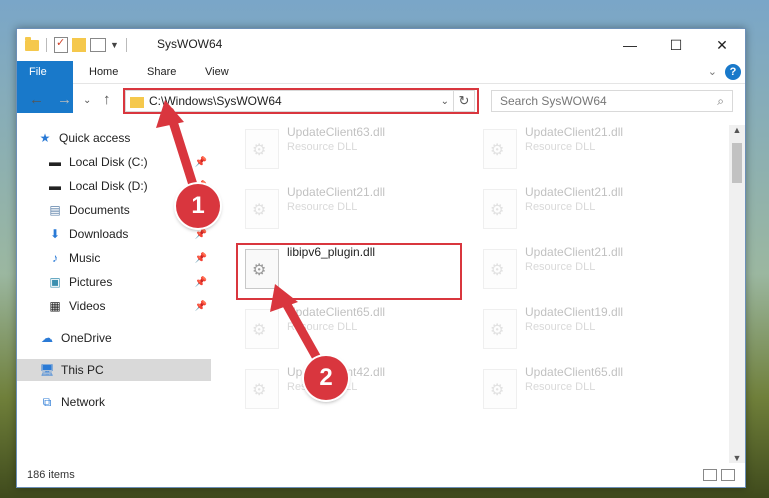  What do you see at coordinates (114, 306) in the screenshot?
I see `sidebar-item-videos: ▦ Videos 📌` at bounding box center [114, 306].